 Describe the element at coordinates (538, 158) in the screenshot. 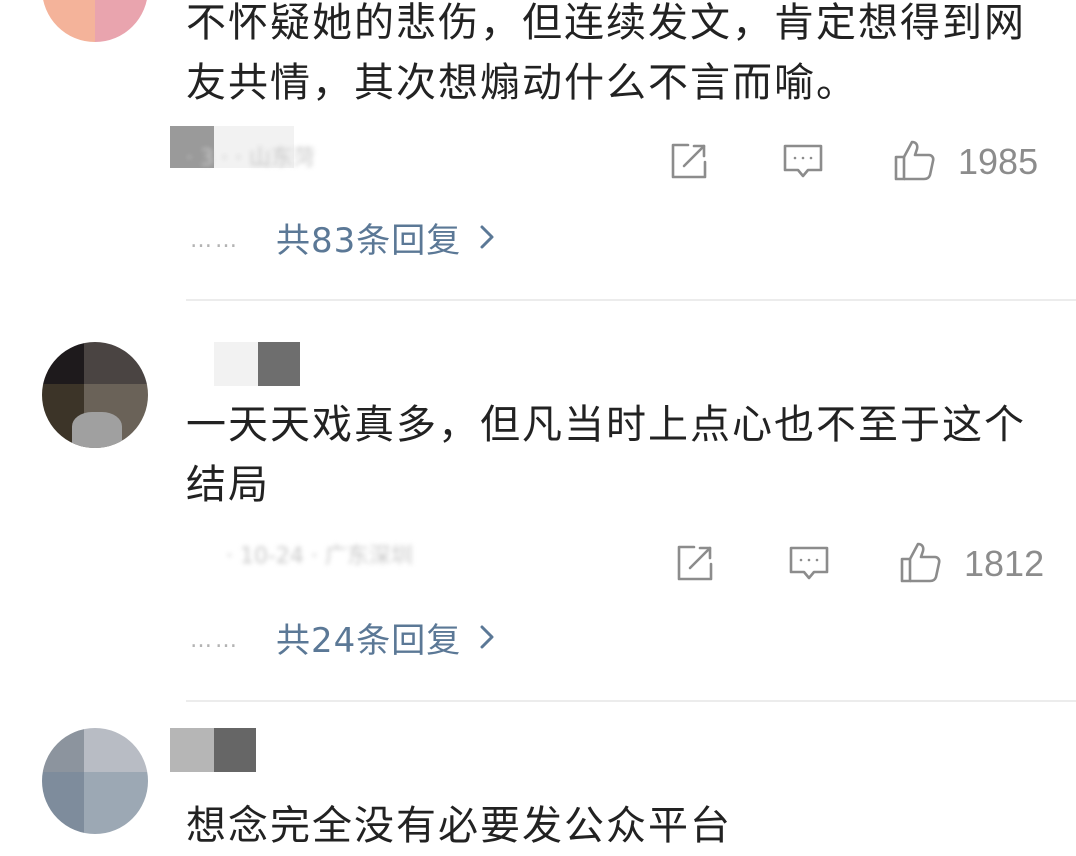

I see `comment-action-bar: · 3 · · 山东菏 1985` at that location.